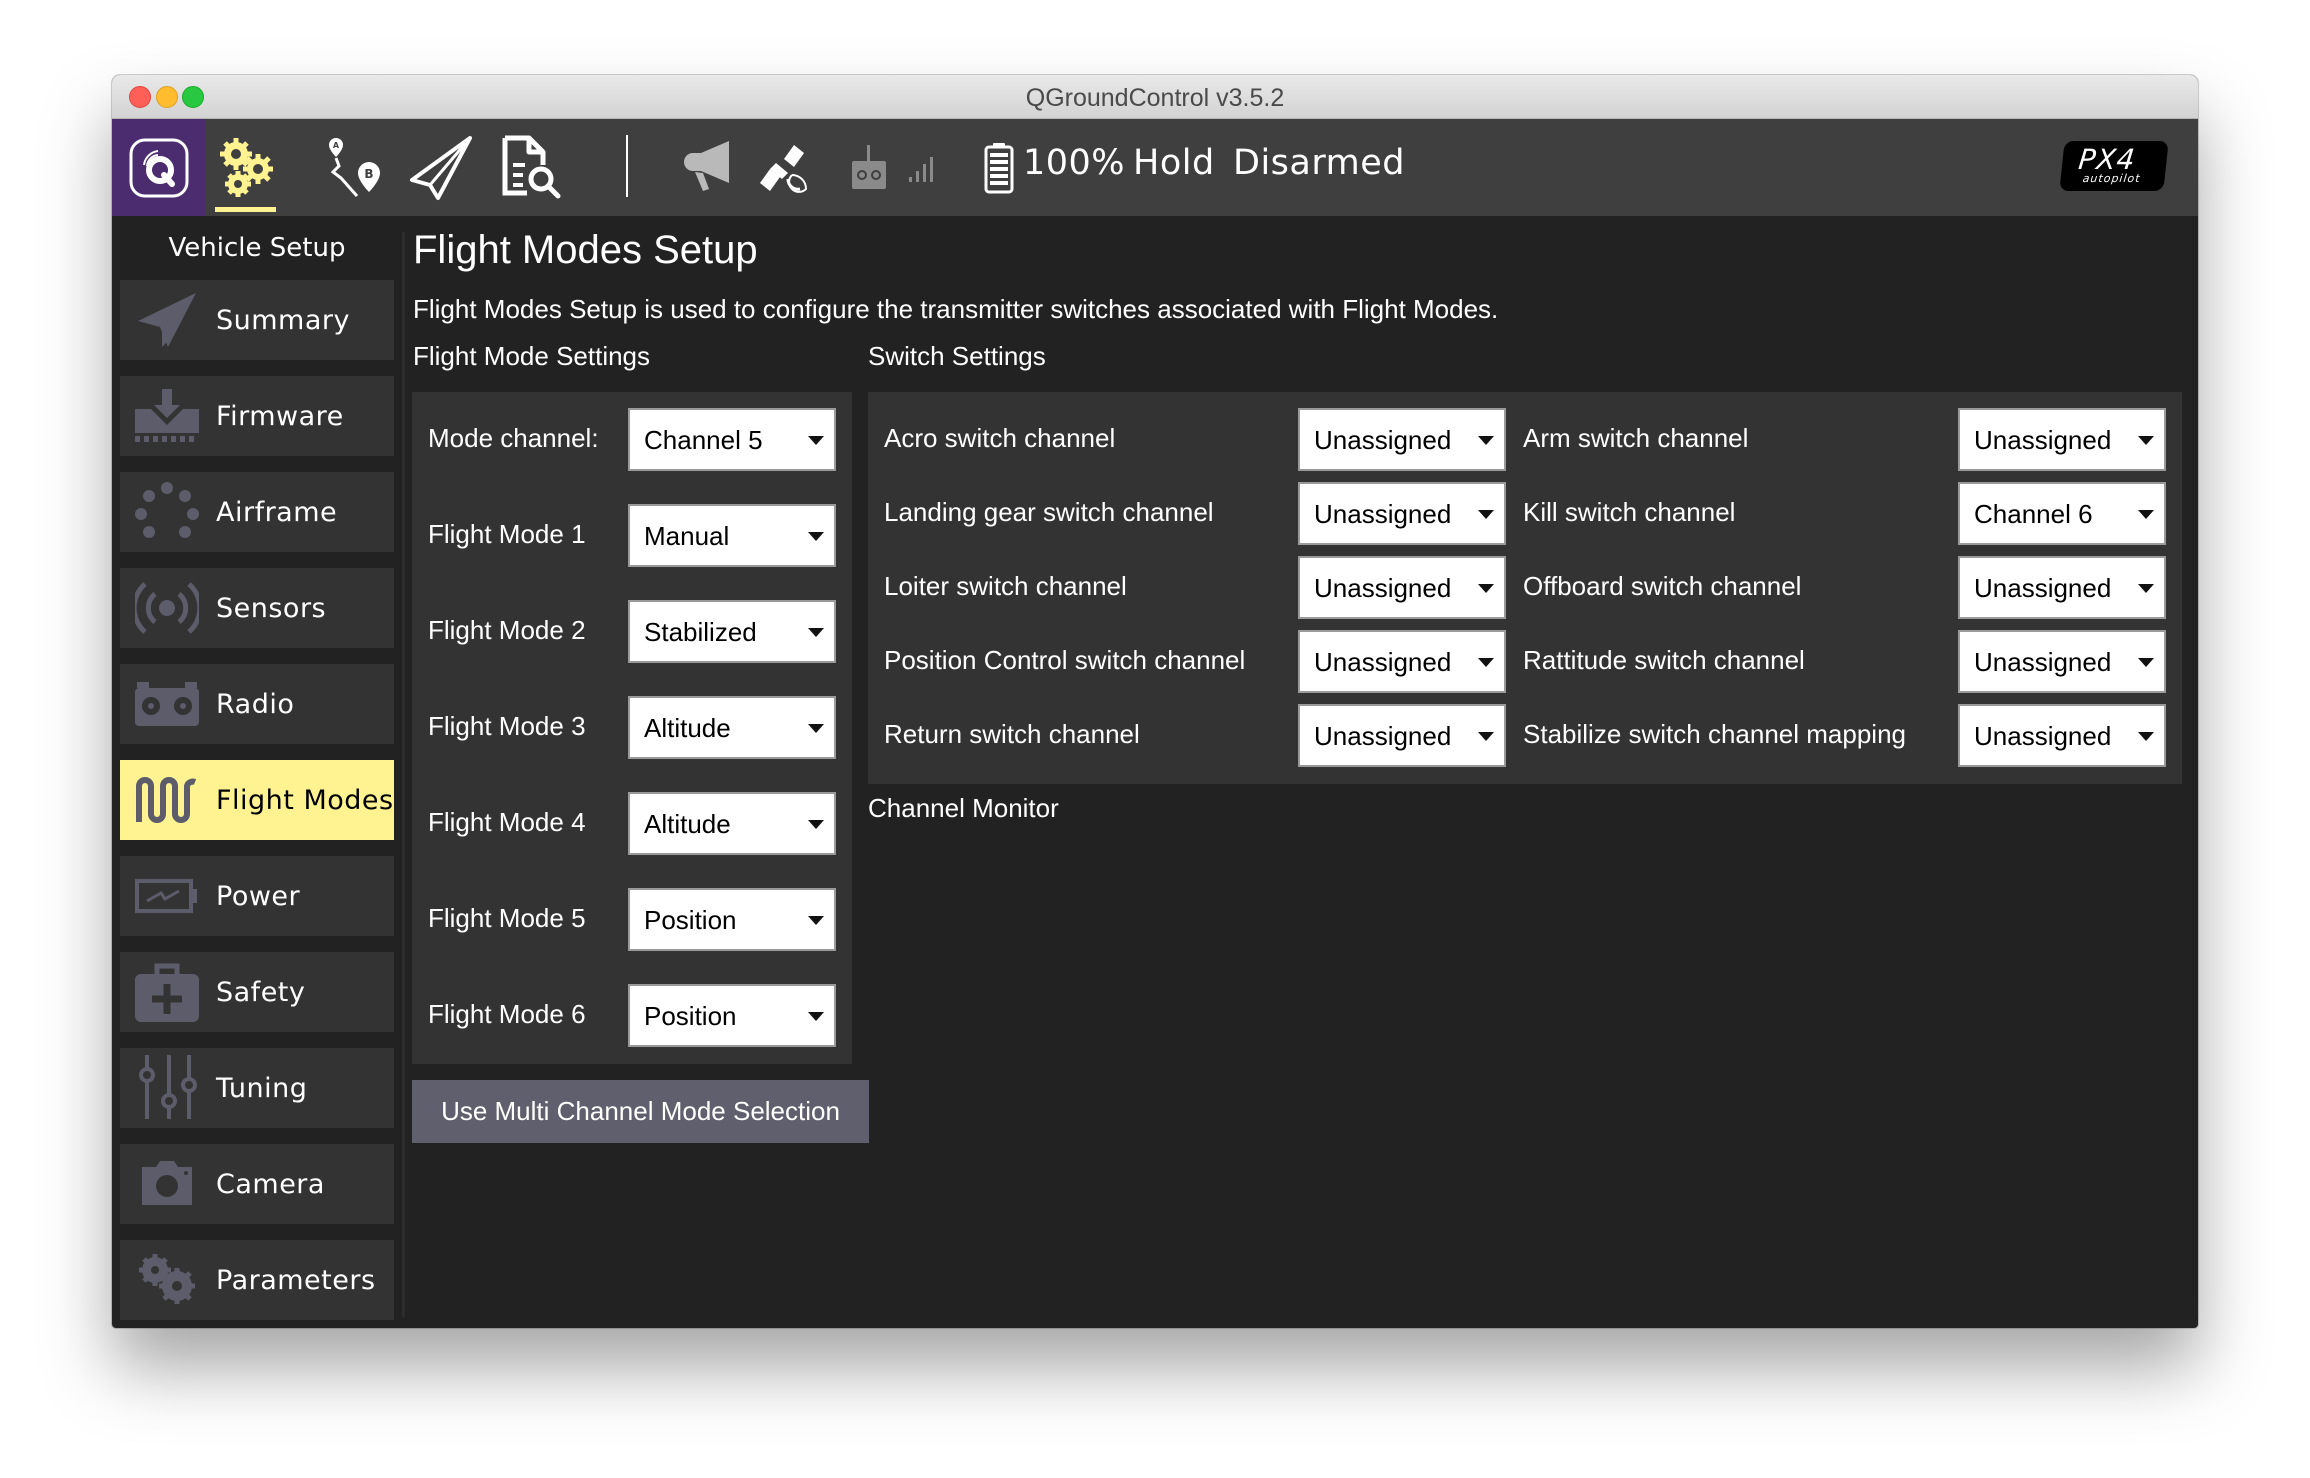 This screenshot has width=2310, height=1478. I want to click on flight-modes-wave-icon, so click(167, 800).